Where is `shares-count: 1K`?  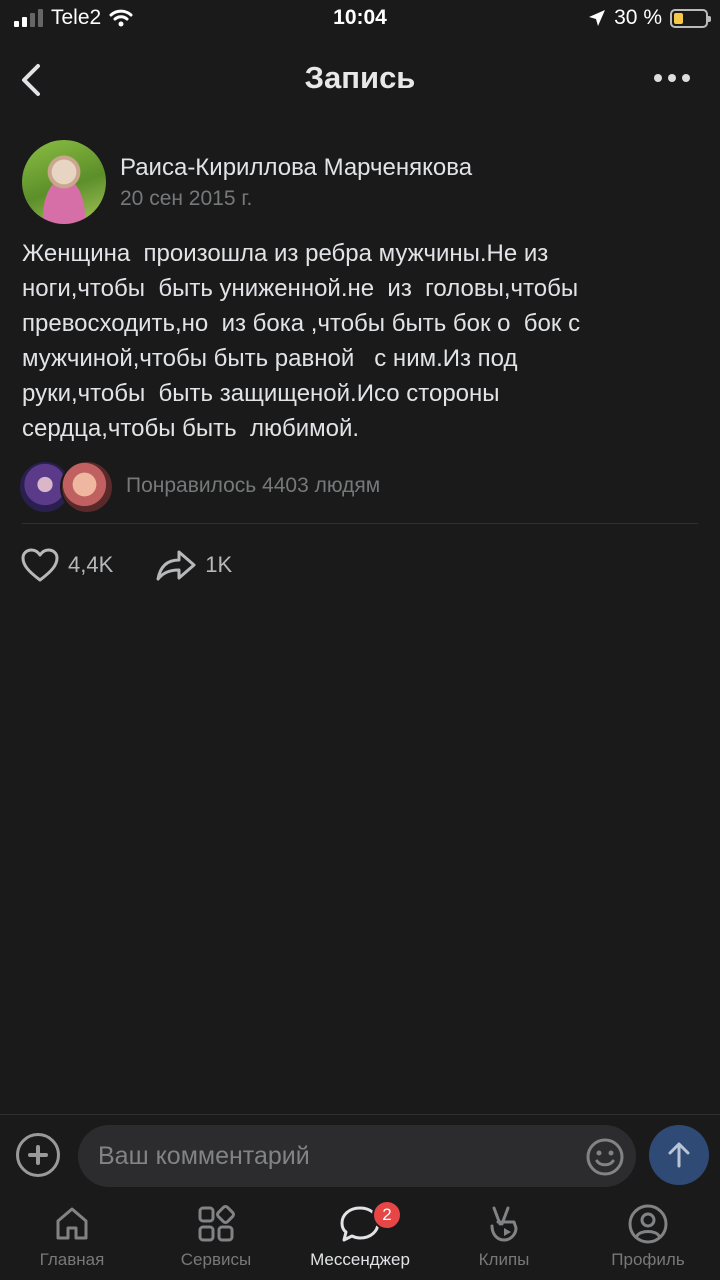 shares-count: 1K is located at coordinates (219, 564).